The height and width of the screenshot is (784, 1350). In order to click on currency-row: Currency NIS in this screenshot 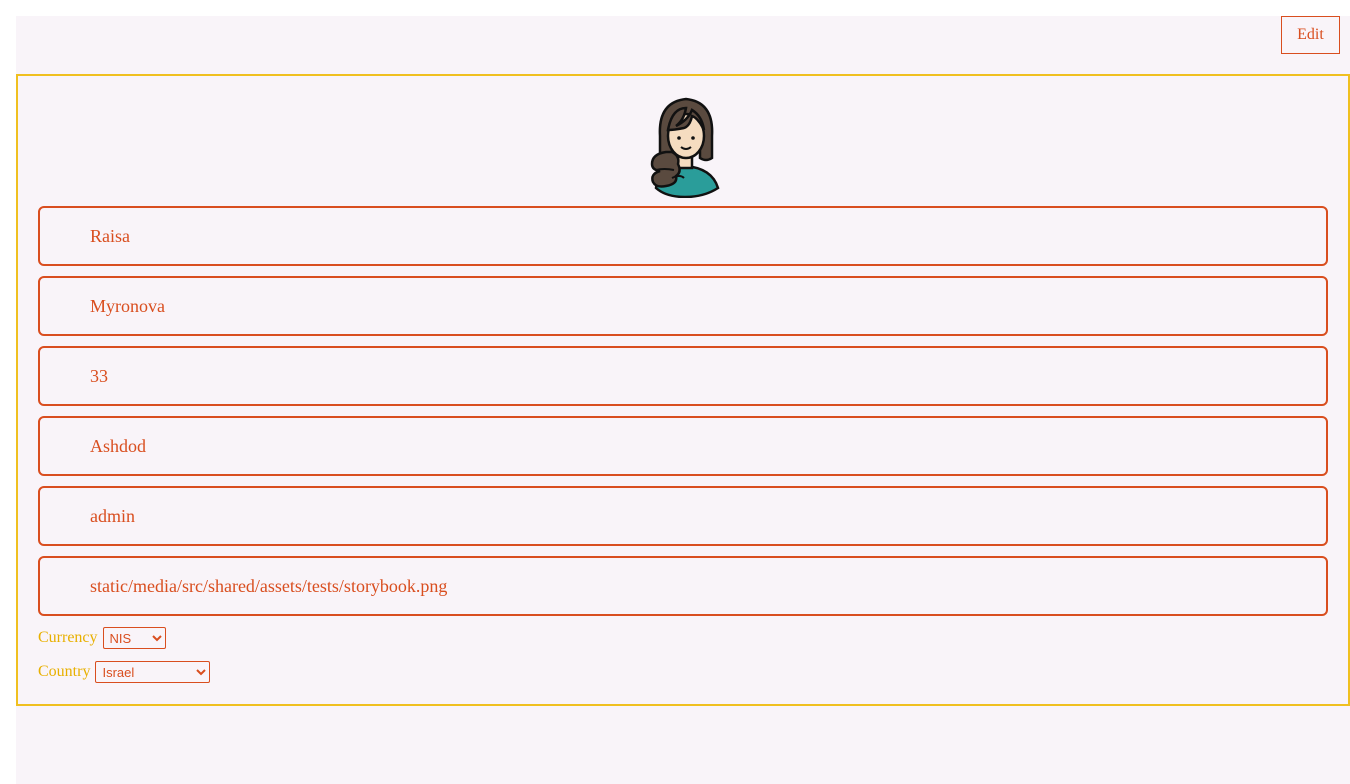, I will do `click(102, 638)`.